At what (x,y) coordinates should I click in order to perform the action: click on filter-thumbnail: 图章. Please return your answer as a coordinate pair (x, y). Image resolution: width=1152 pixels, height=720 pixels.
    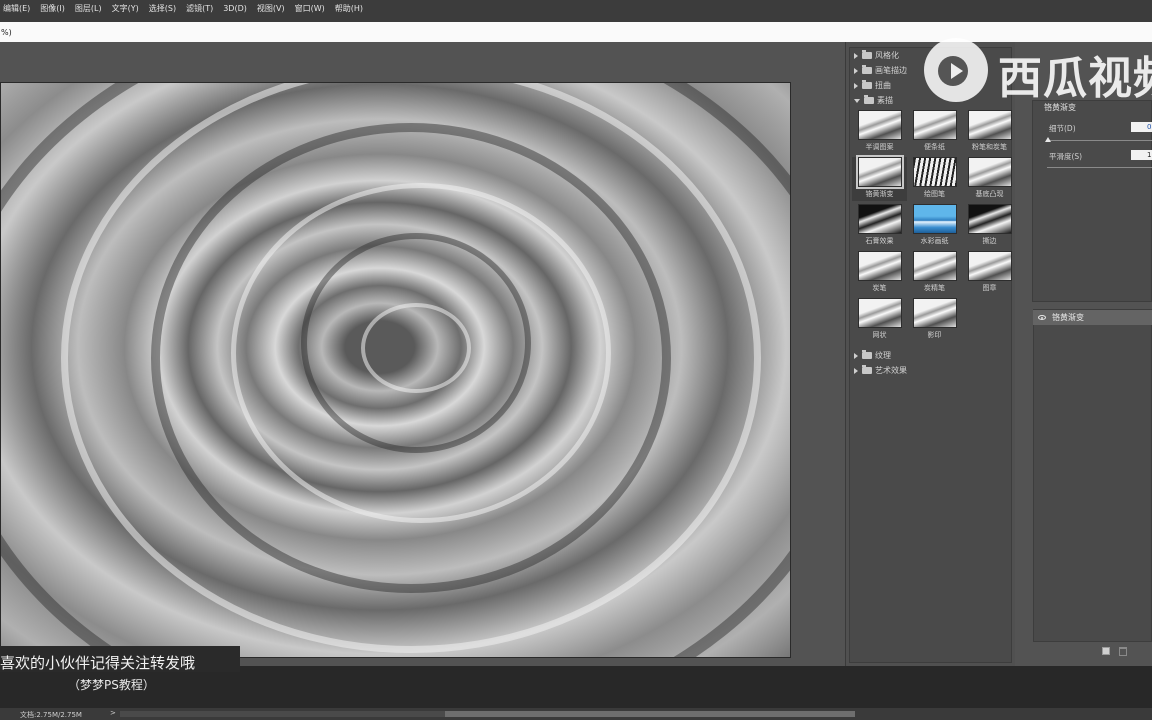
    Looking at the image, I should click on (989, 273).